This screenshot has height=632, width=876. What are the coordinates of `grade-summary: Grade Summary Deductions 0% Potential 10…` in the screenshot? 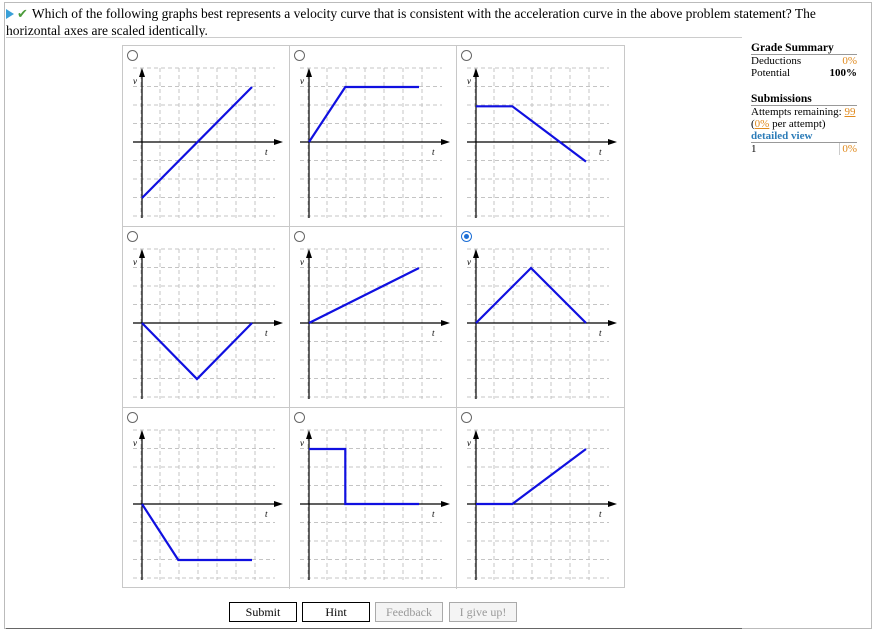 It's located at (804, 98).